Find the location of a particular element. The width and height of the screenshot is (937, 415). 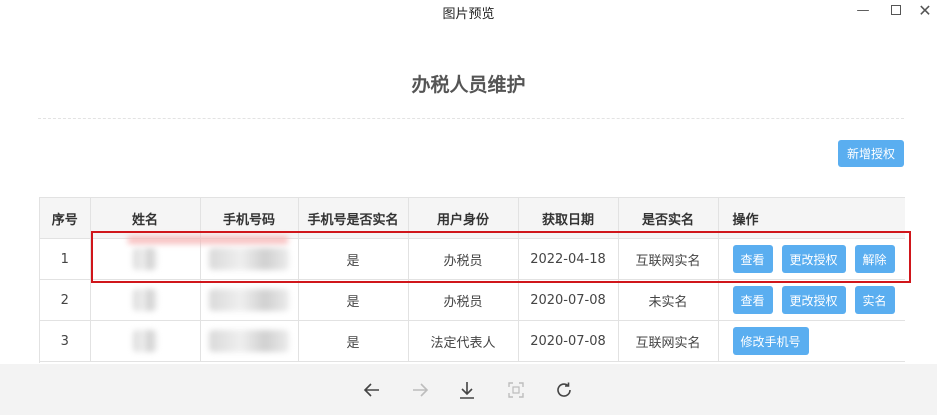

rotate-icon is located at coordinates (564, 390).